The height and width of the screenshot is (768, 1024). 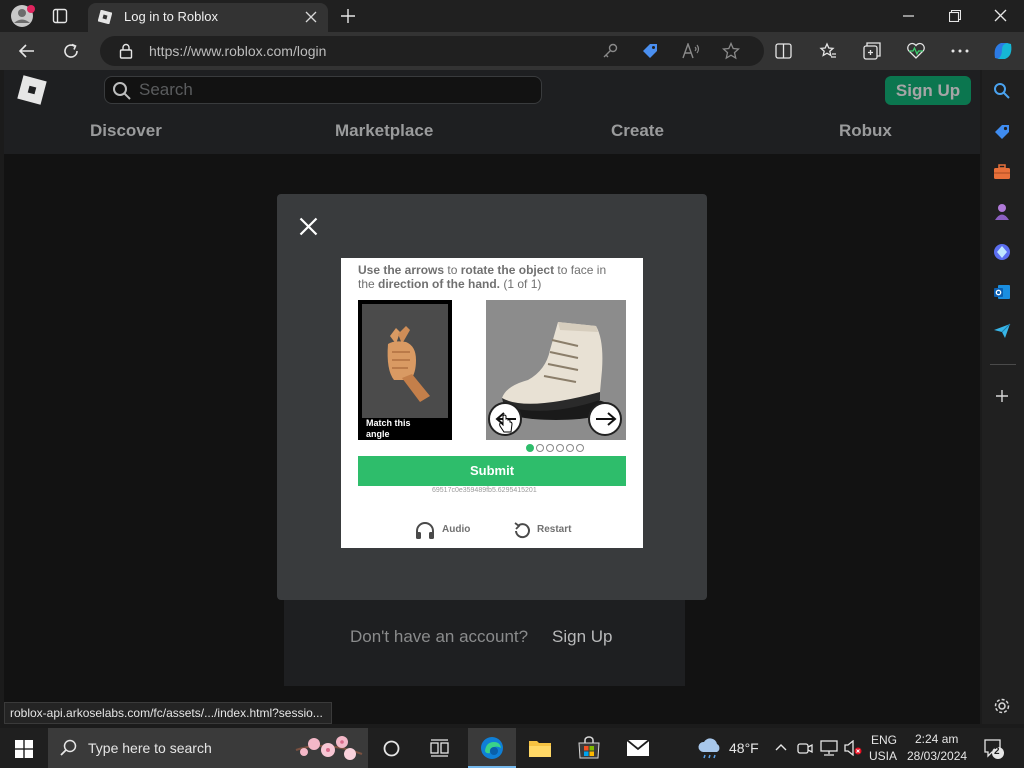 I want to click on lock-icon, so click(x=126, y=51).